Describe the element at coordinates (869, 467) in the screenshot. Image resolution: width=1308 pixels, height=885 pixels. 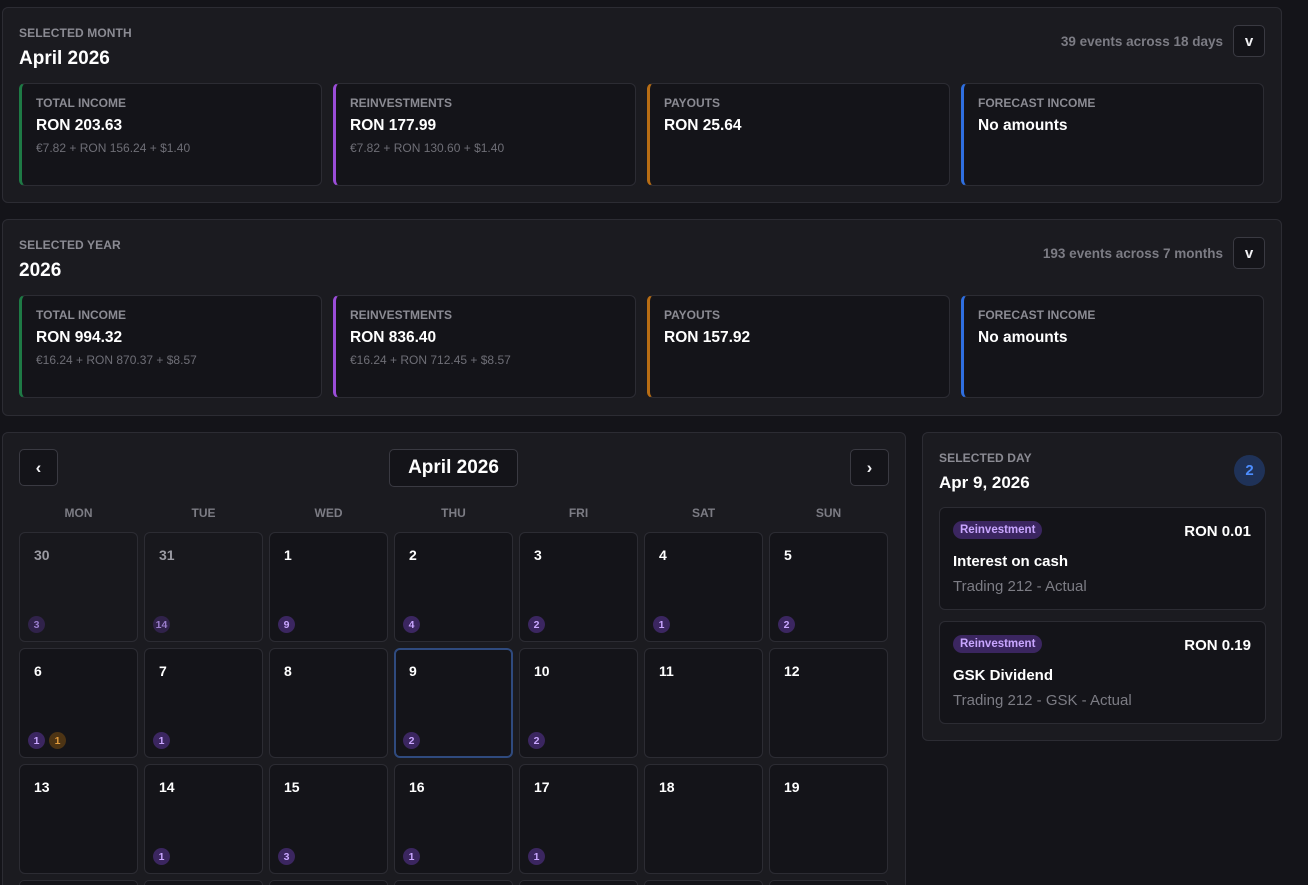
I see `next-month-button: ›` at that location.